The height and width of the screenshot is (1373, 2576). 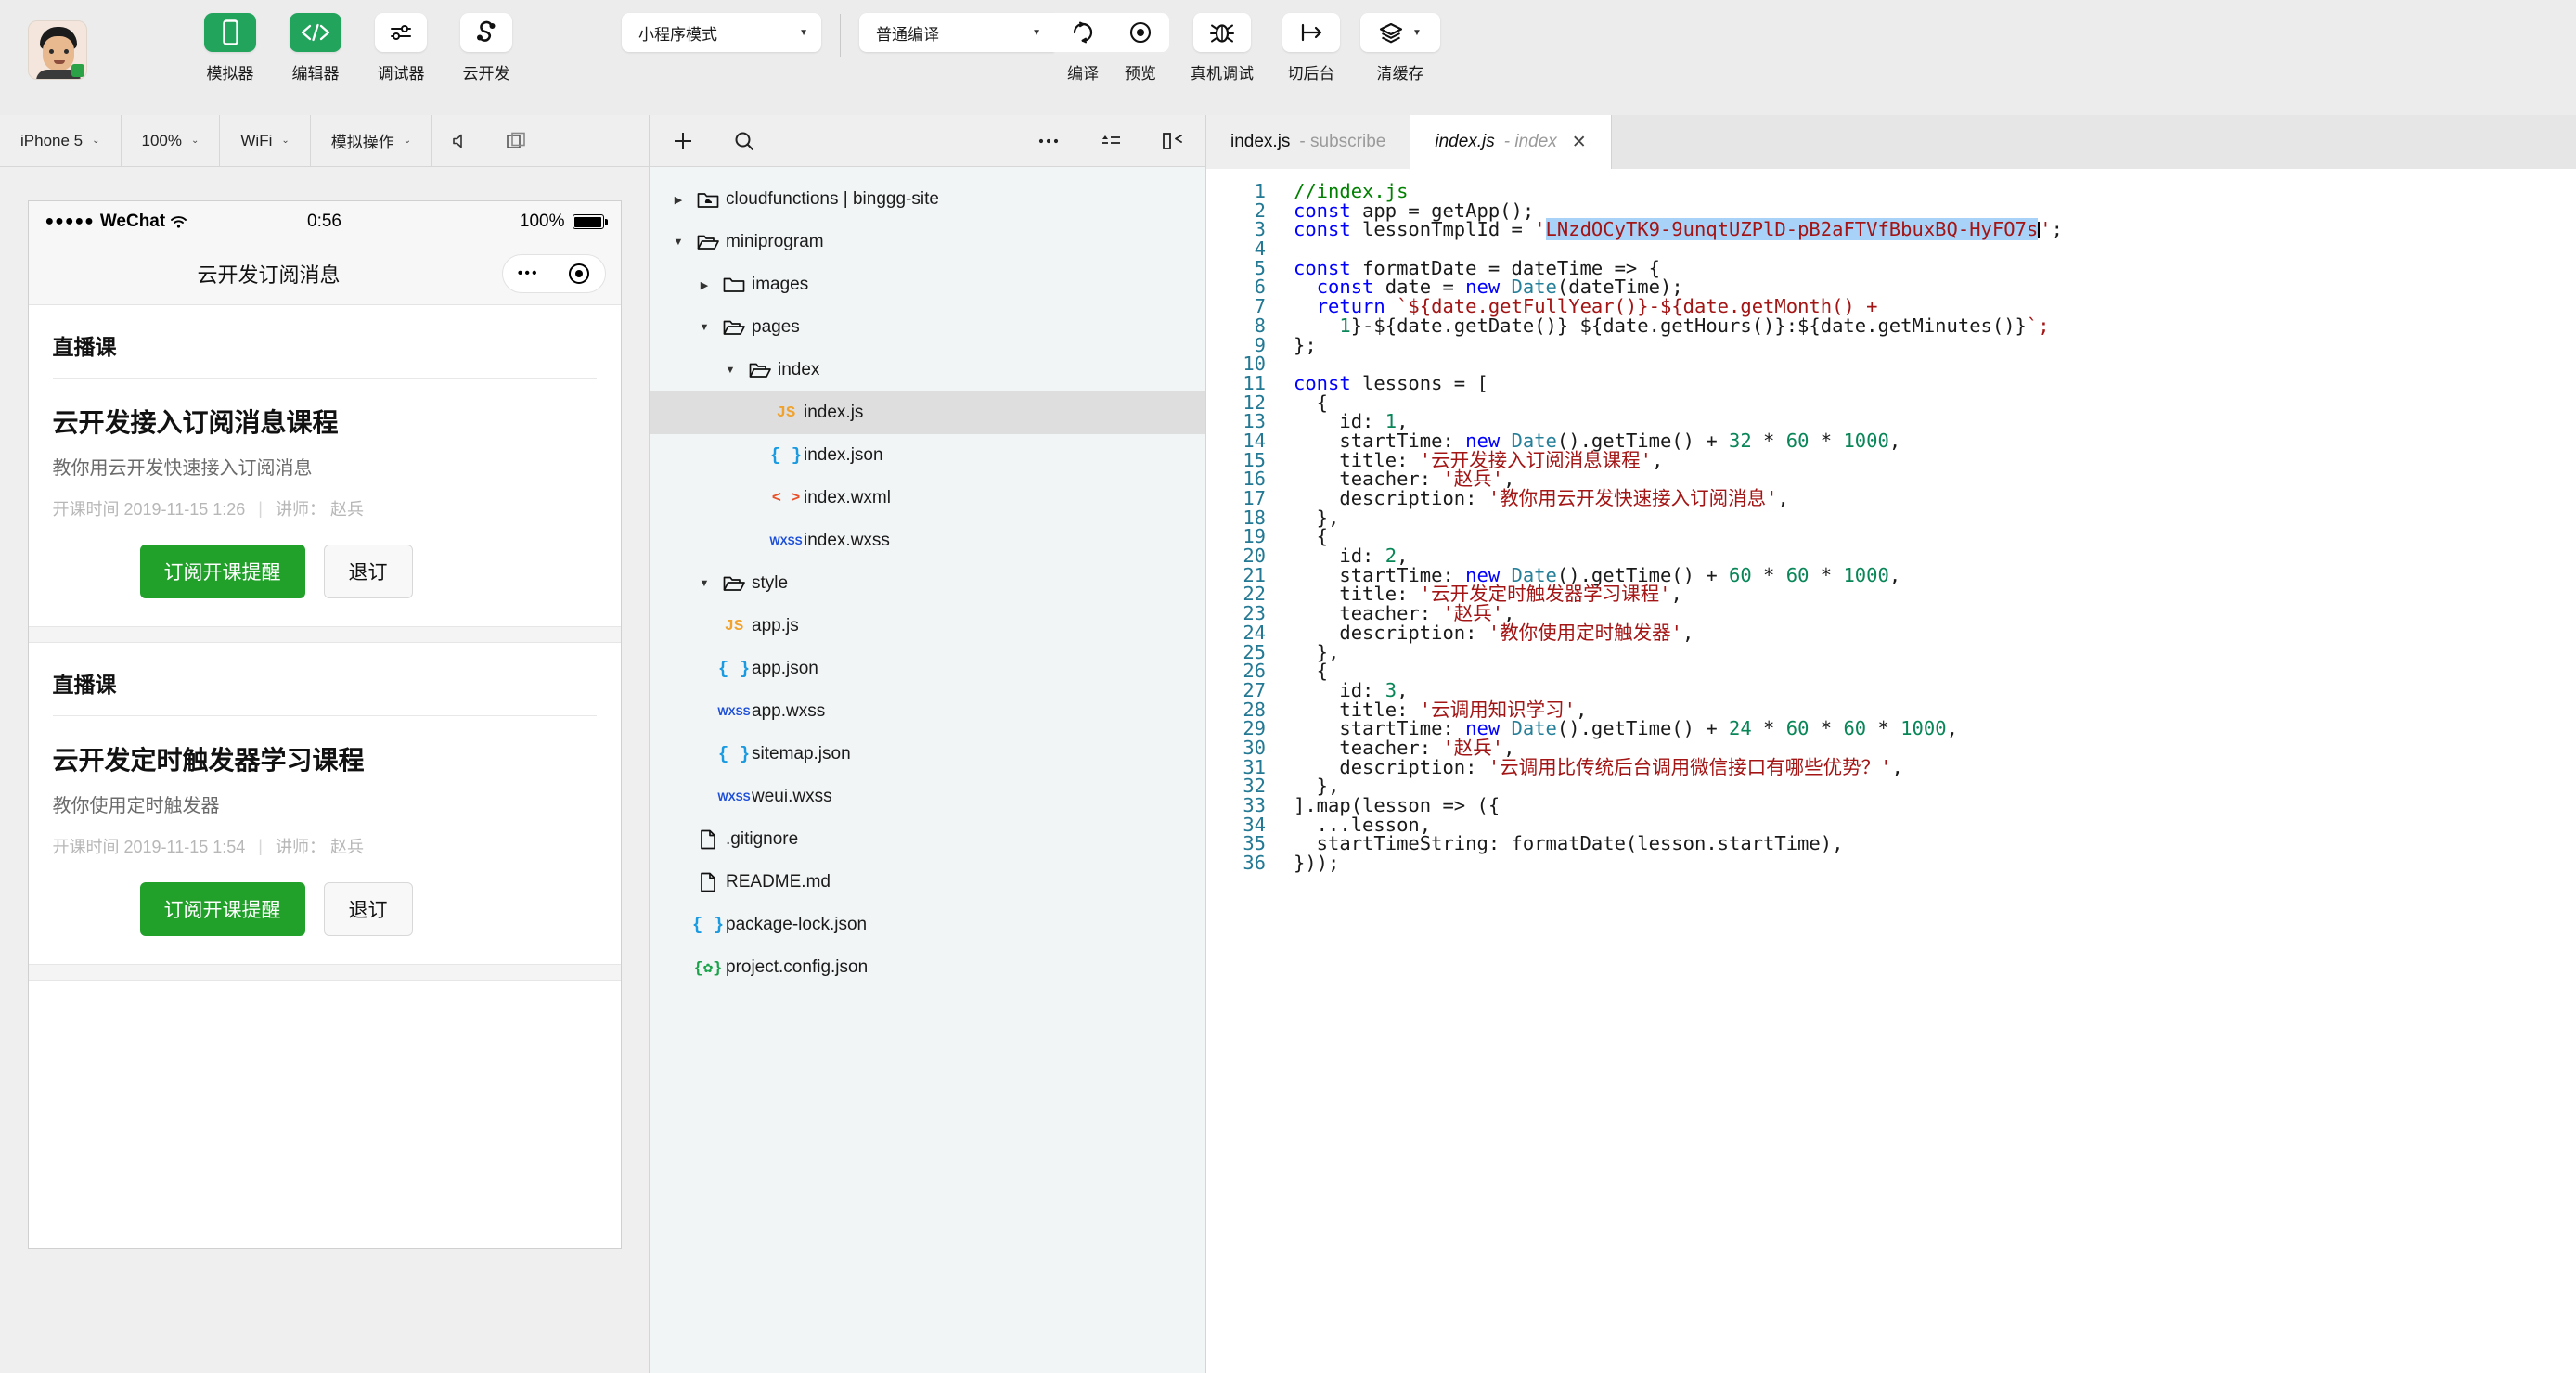 I want to click on tree-item-index-wxss: WXSS index.wxss, so click(x=927, y=541).